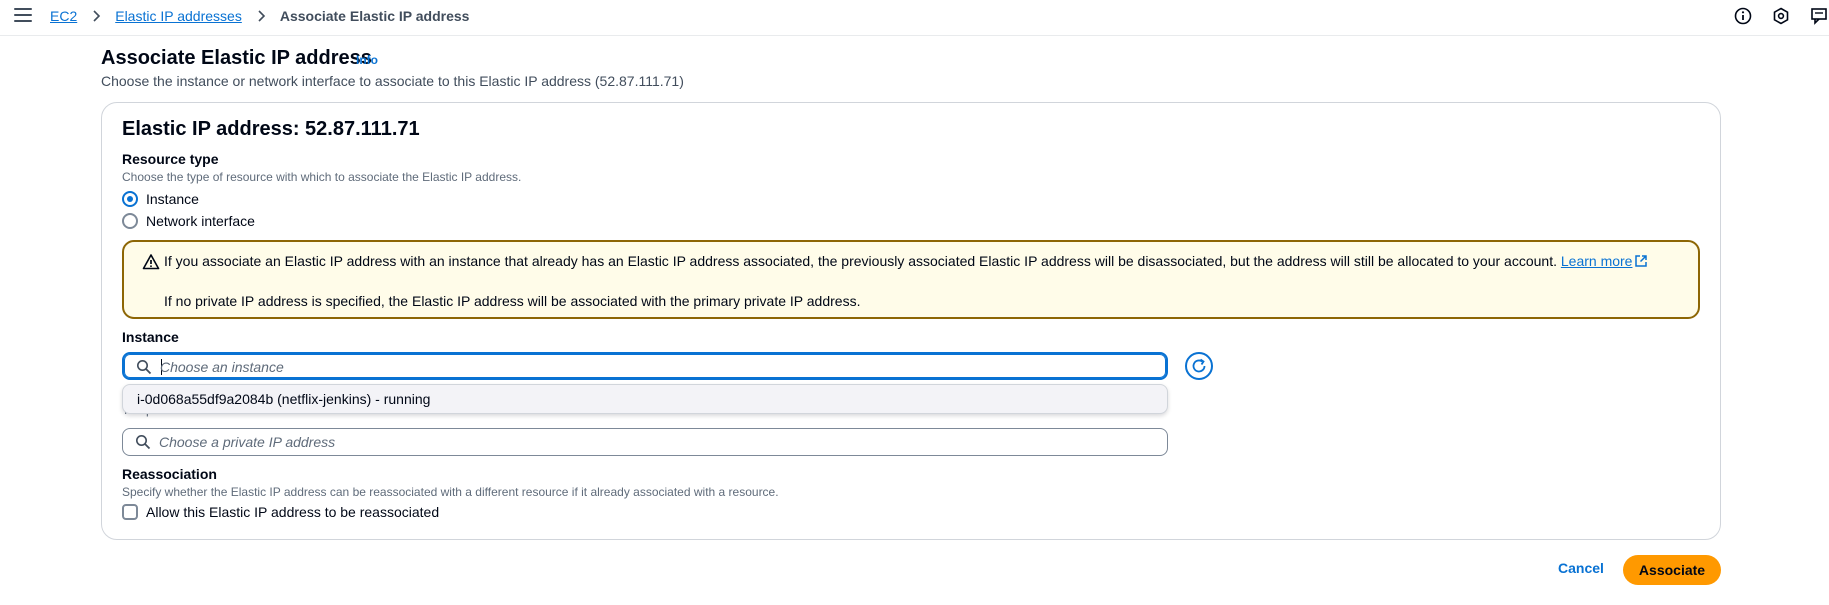 The height and width of the screenshot is (605, 1829). Describe the element at coordinates (374, 16) in the screenshot. I see `breadcrumb-current: Associate Elastic IP address` at that location.